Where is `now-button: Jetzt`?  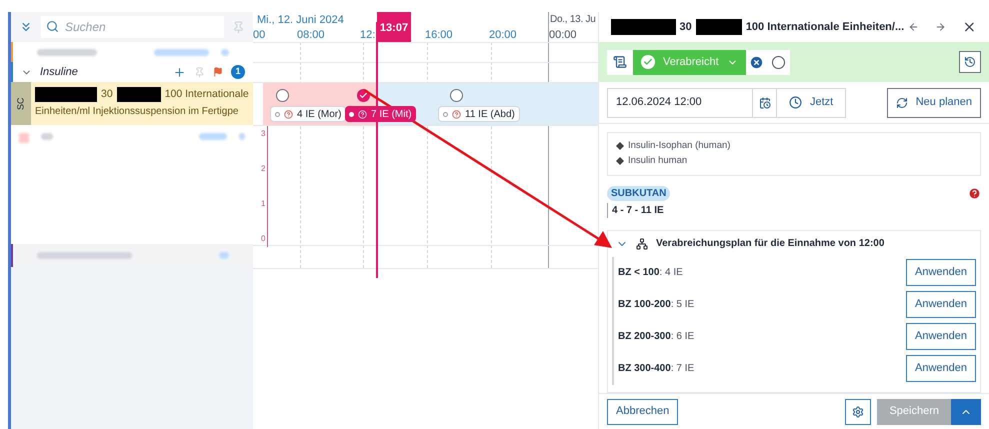
now-button: Jetzt is located at coordinates (811, 103).